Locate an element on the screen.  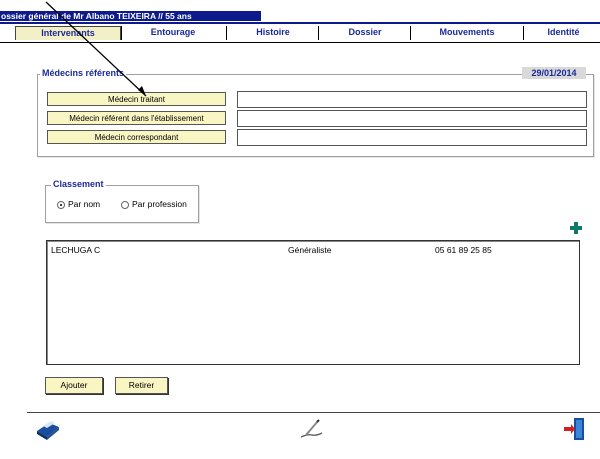
medecin-referent-button: Médecin référent dans l'établissement is located at coordinates (136, 118).